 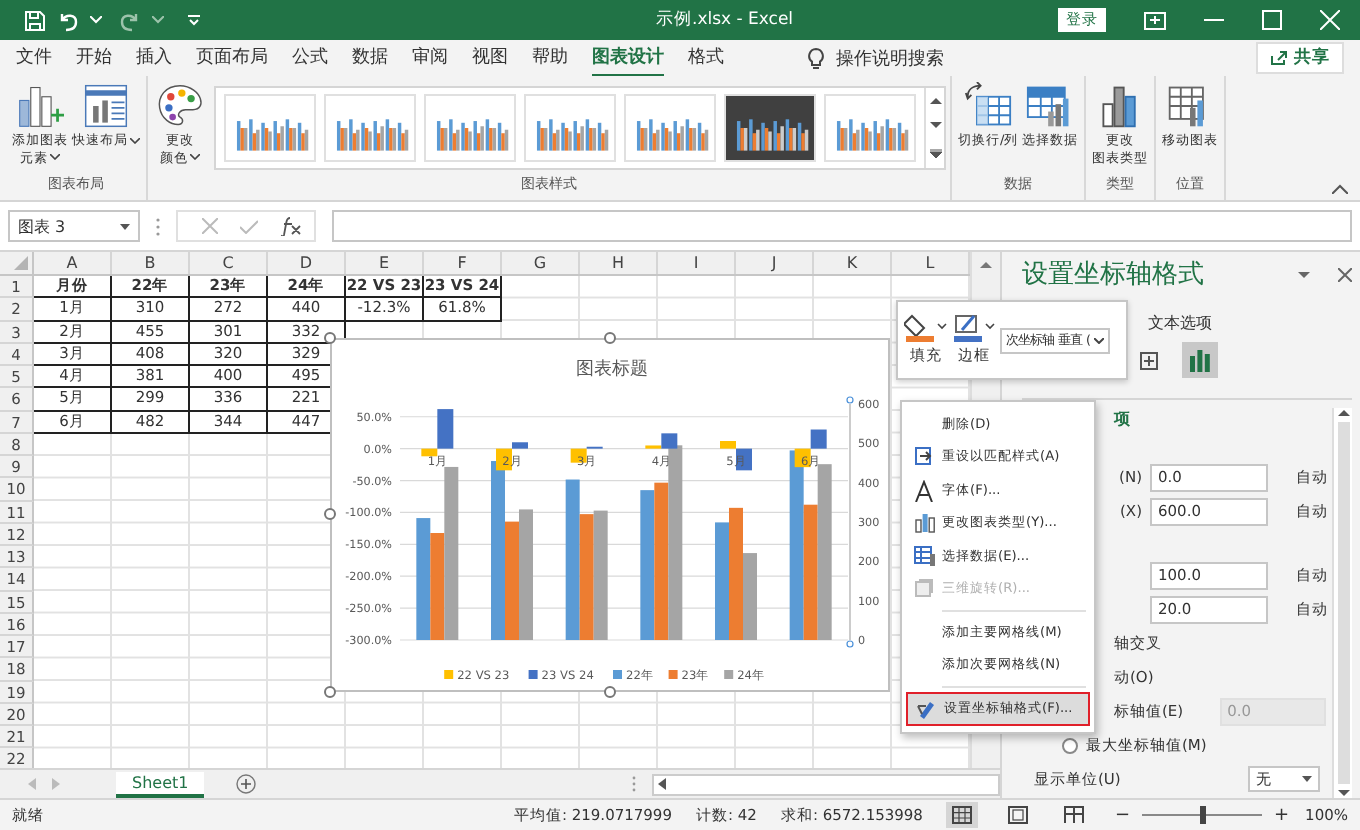 What do you see at coordinates (106, 106) in the screenshot?
I see `layout-icon` at bounding box center [106, 106].